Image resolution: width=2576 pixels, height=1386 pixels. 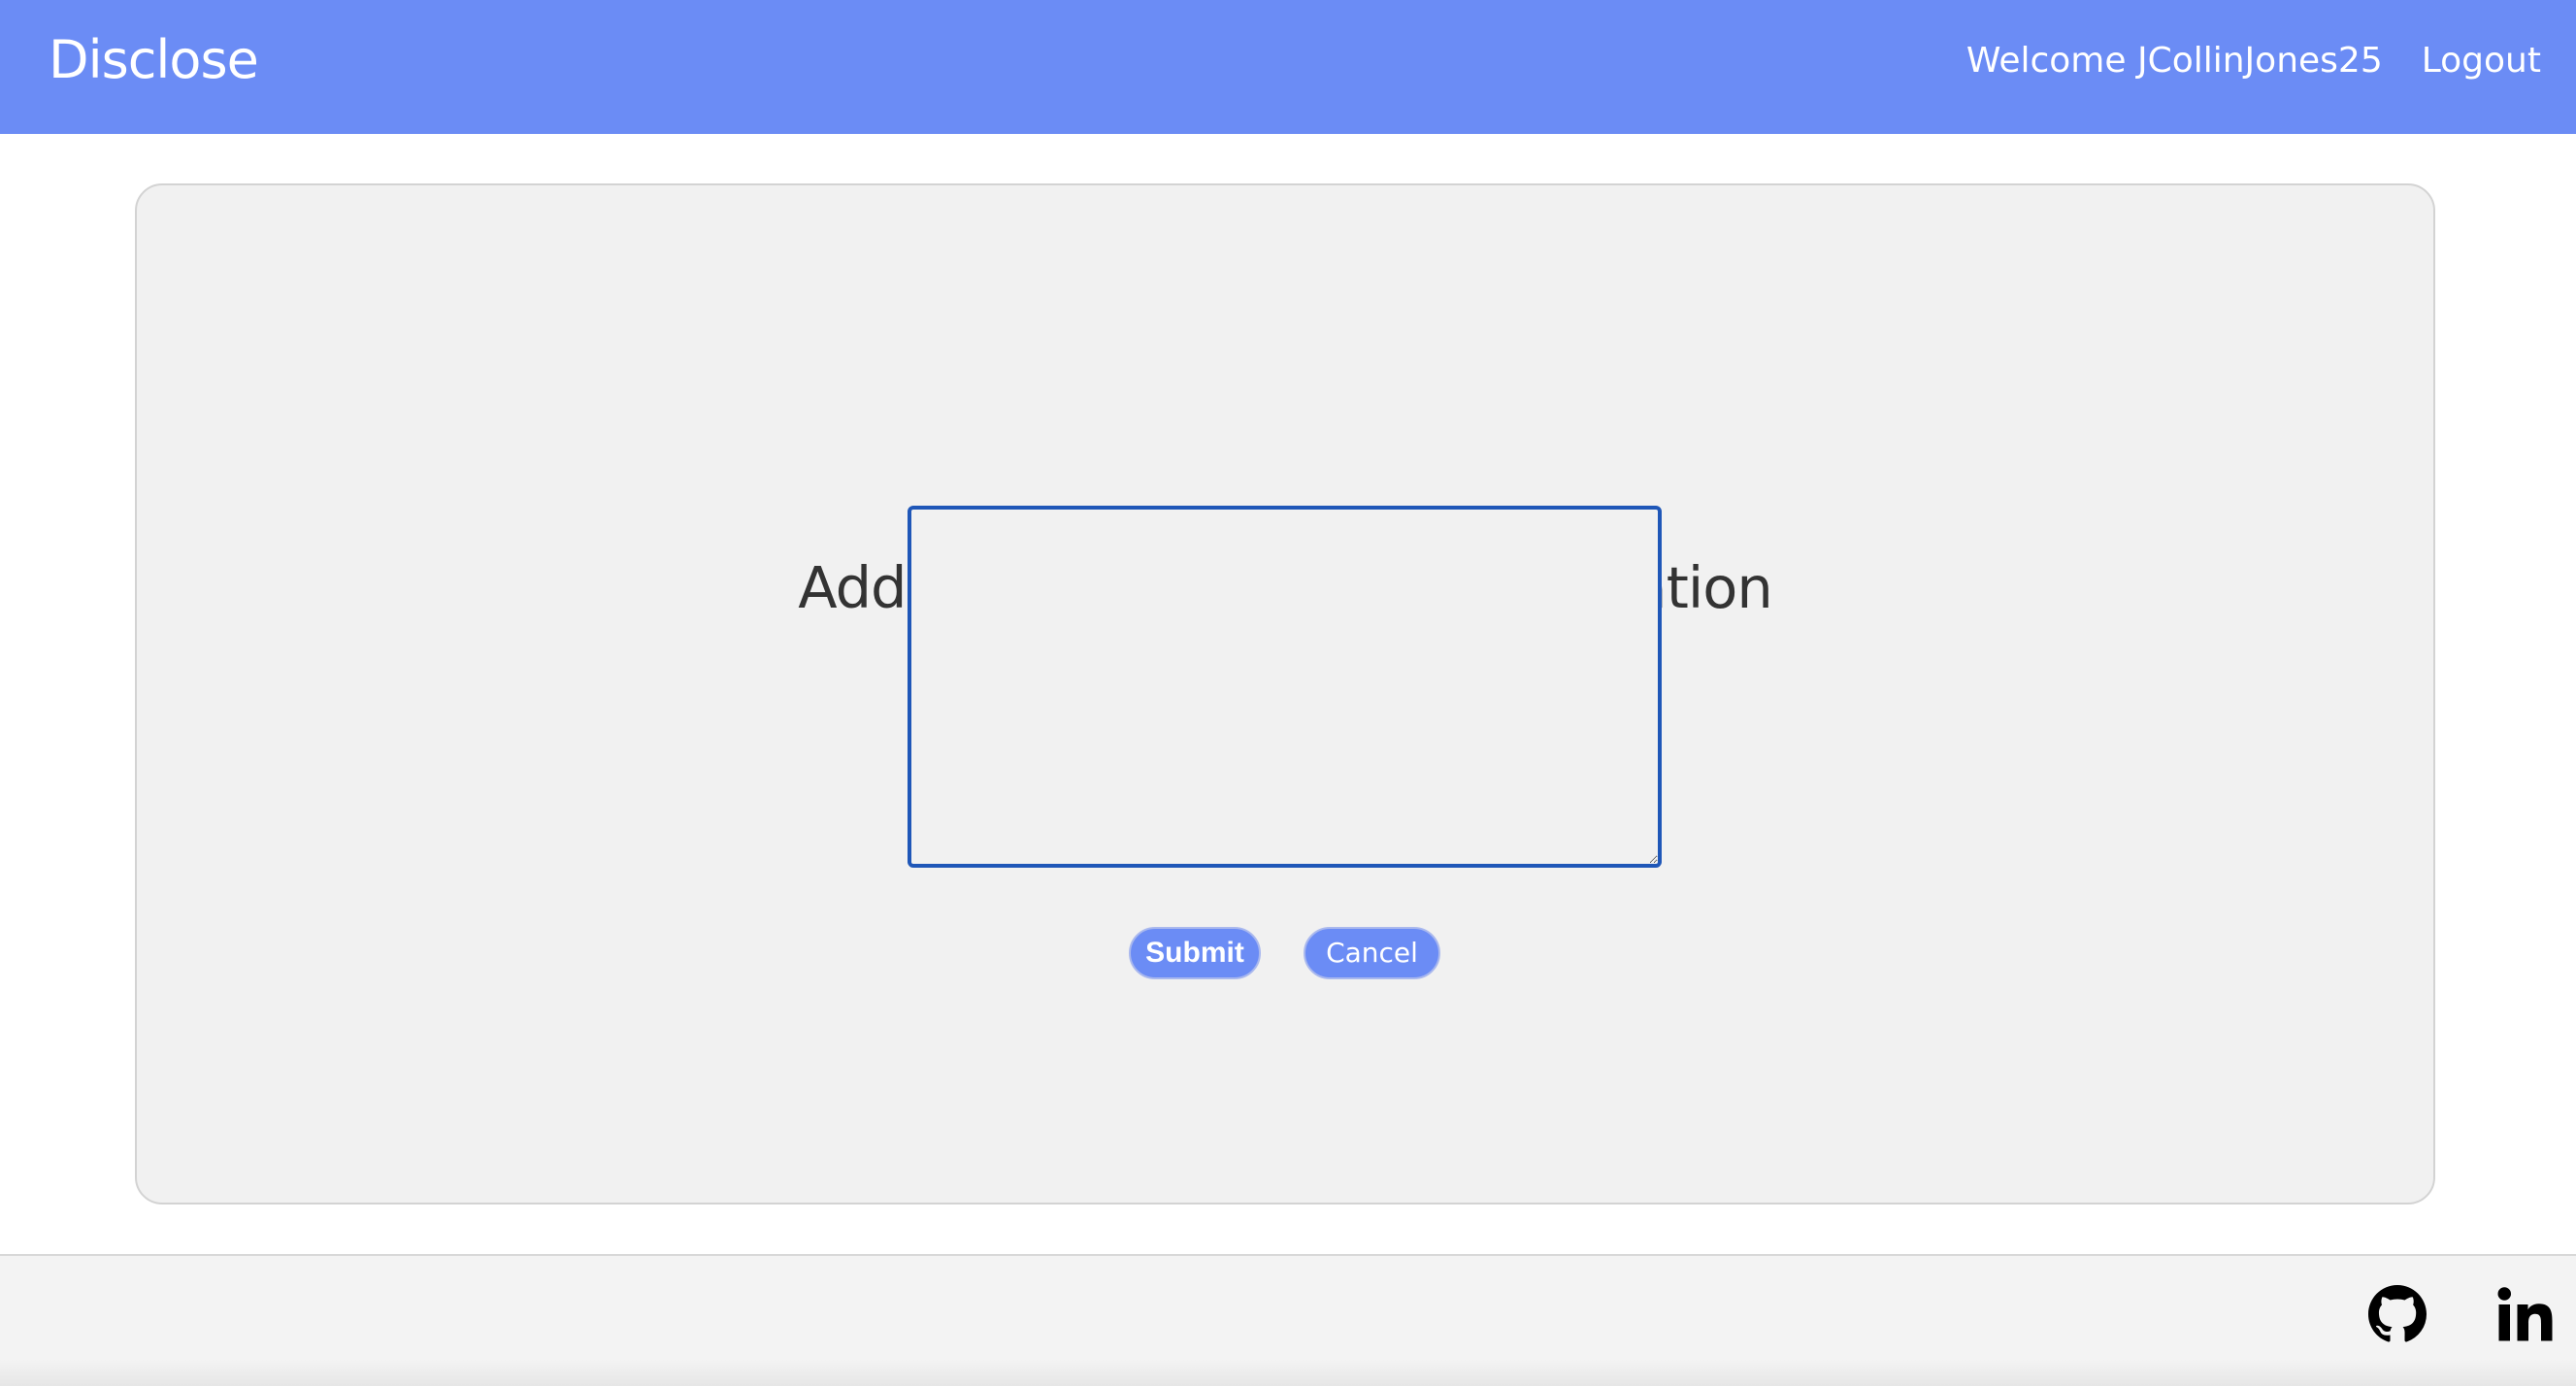 I want to click on submit-button: Submit, so click(x=1195, y=953).